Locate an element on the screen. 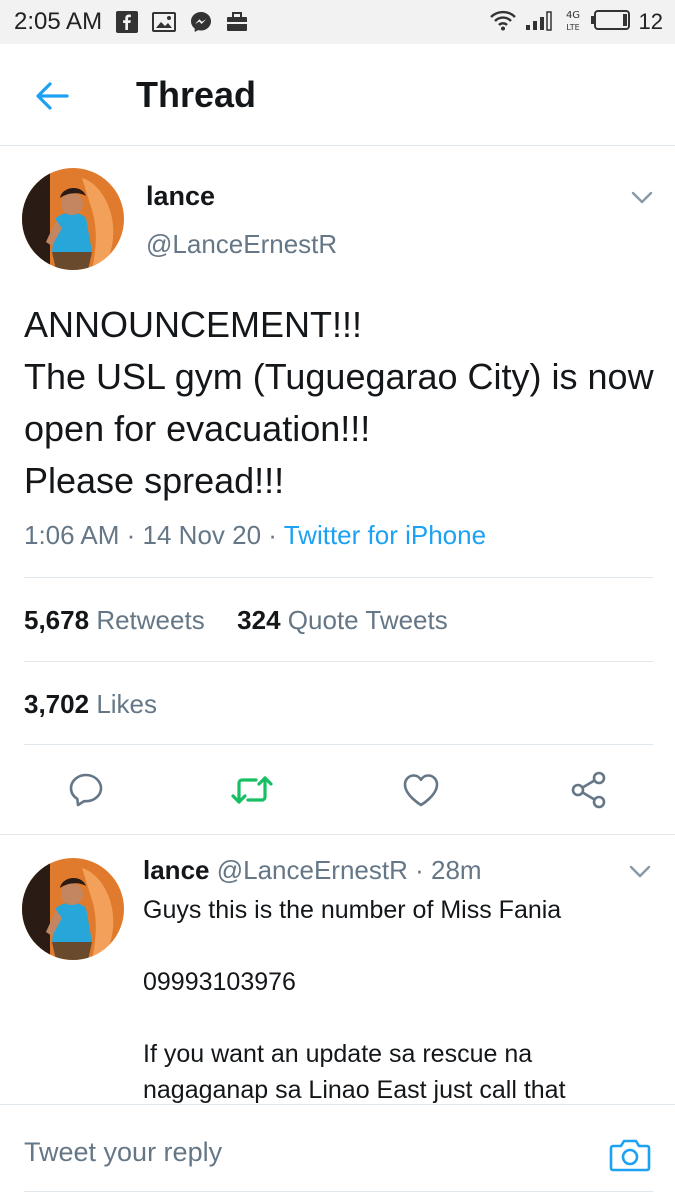 This screenshot has width=675, height=1200. share-icon is located at coordinates (588, 790).